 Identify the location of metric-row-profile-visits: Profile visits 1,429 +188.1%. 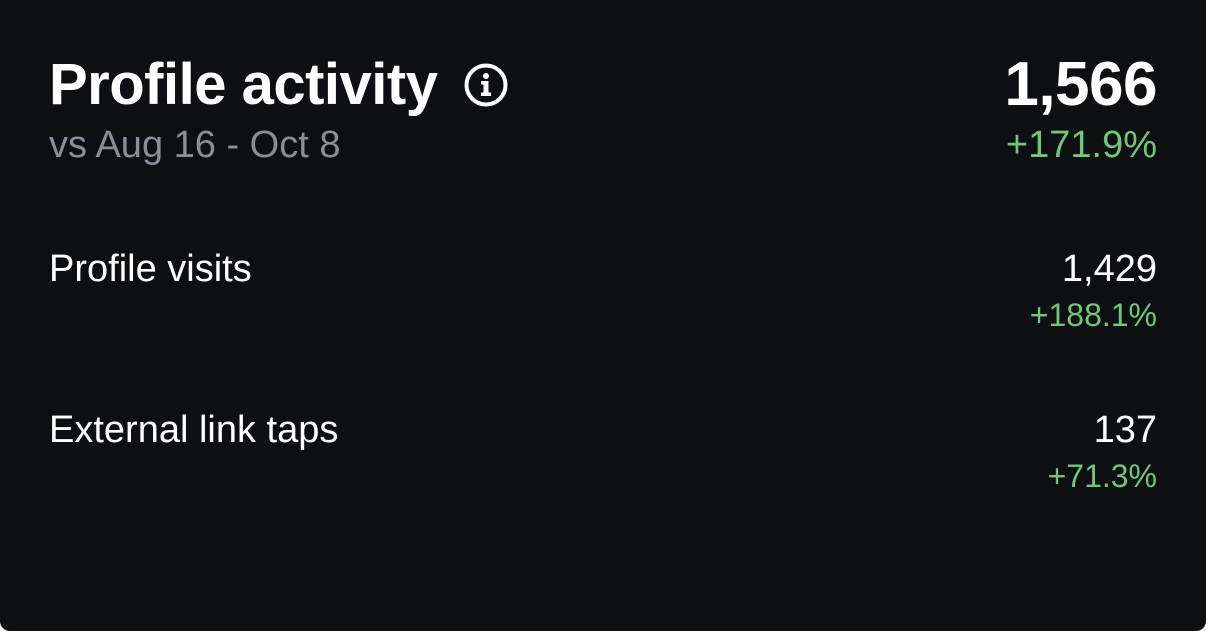
(603, 296).